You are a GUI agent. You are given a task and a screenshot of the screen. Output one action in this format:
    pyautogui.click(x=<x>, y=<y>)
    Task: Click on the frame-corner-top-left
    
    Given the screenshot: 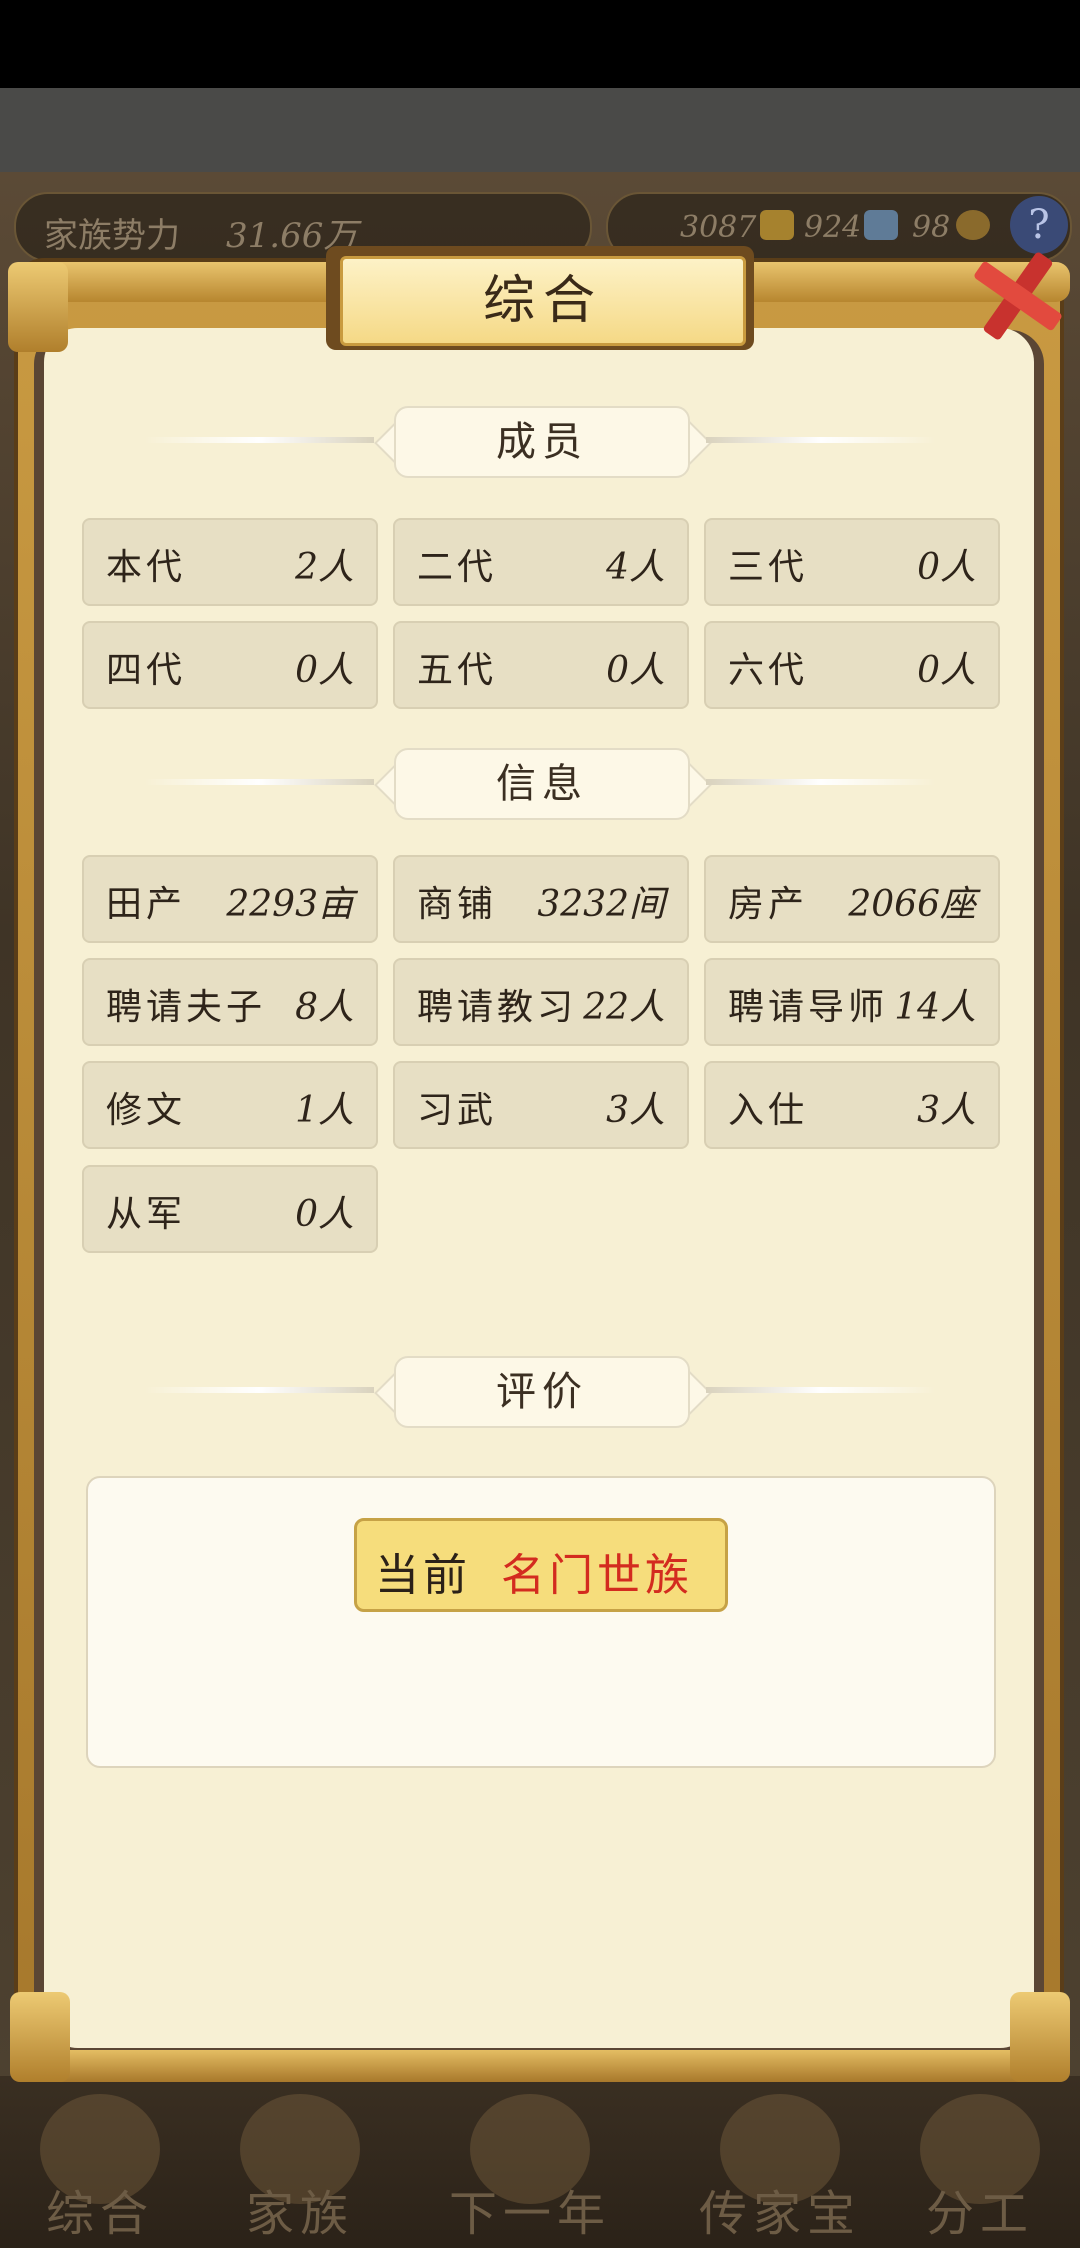 What is the action you would take?
    pyautogui.click(x=38, y=307)
    